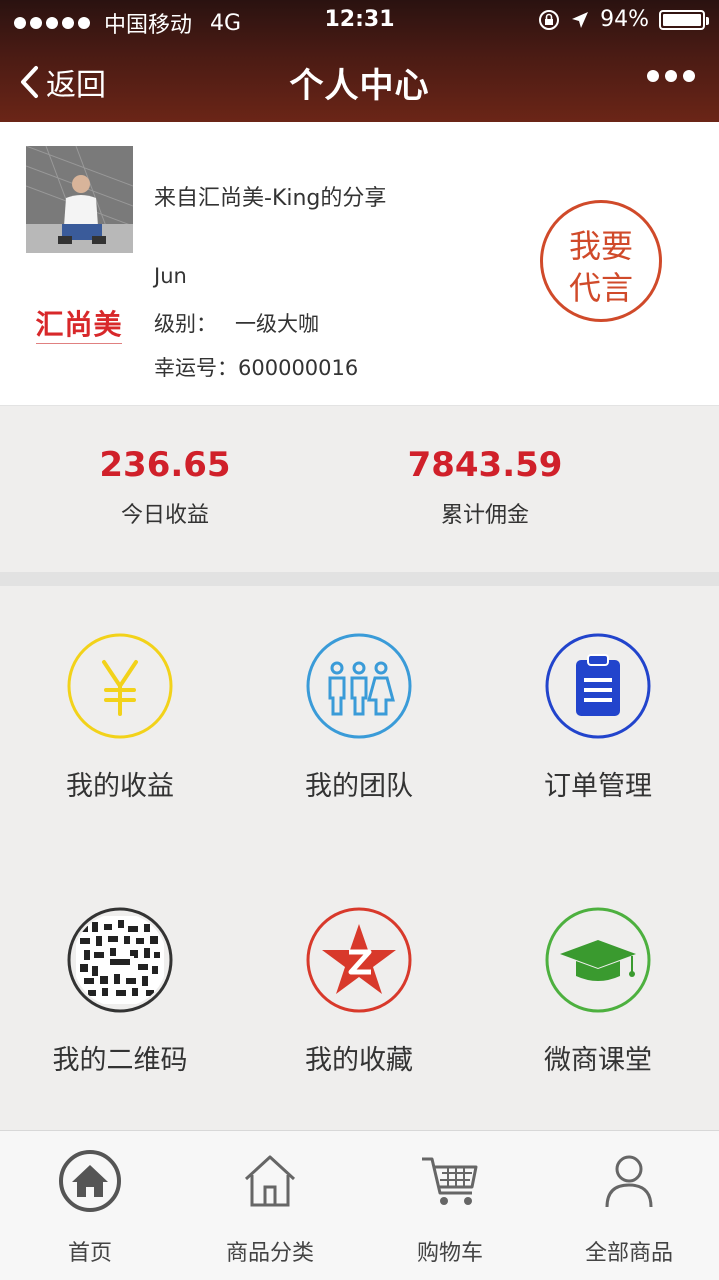  What do you see at coordinates (628, 1253) in the screenshot?
I see `tab-label: 全部商品` at bounding box center [628, 1253].